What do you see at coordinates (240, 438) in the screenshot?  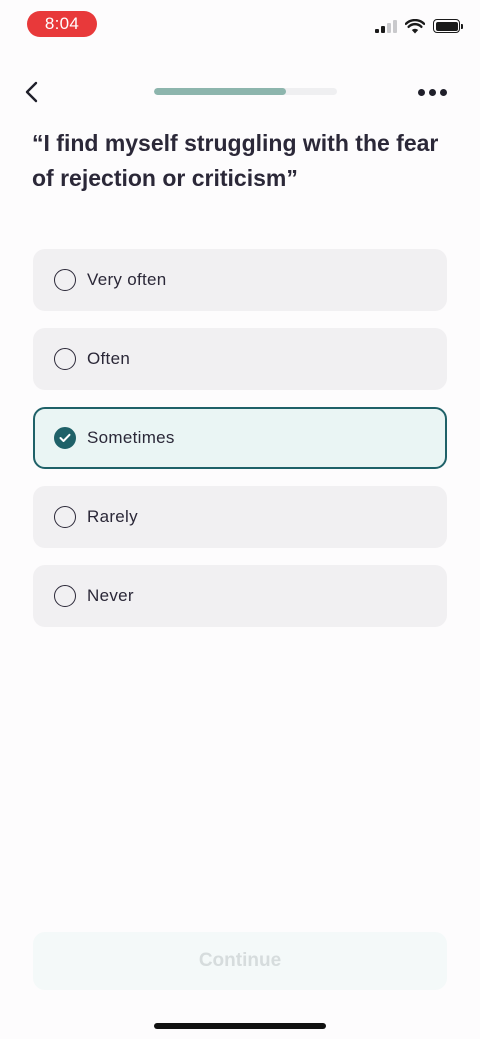 I see `answer-option-sometimes: Sometimes` at bounding box center [240, 438].